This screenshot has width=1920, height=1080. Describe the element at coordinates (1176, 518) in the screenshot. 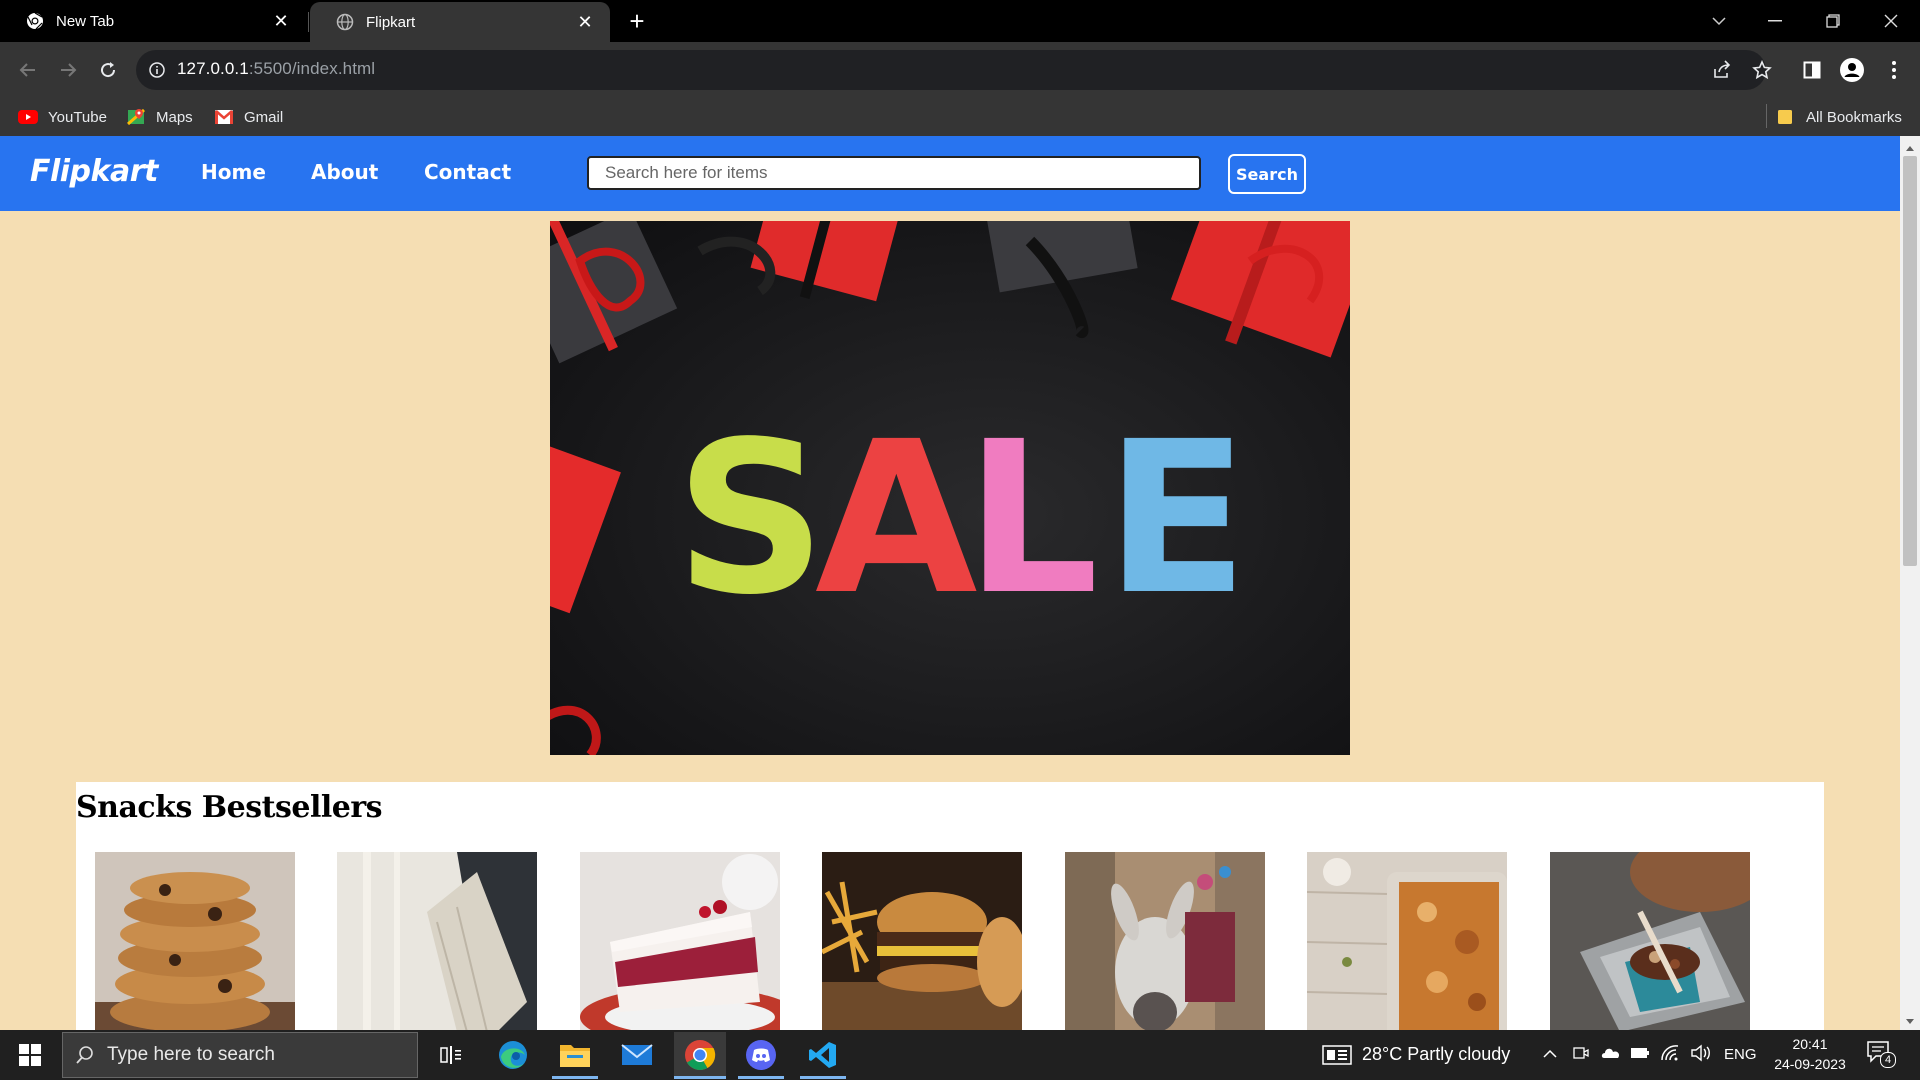

I see `sale-letter-e: E` at that location.